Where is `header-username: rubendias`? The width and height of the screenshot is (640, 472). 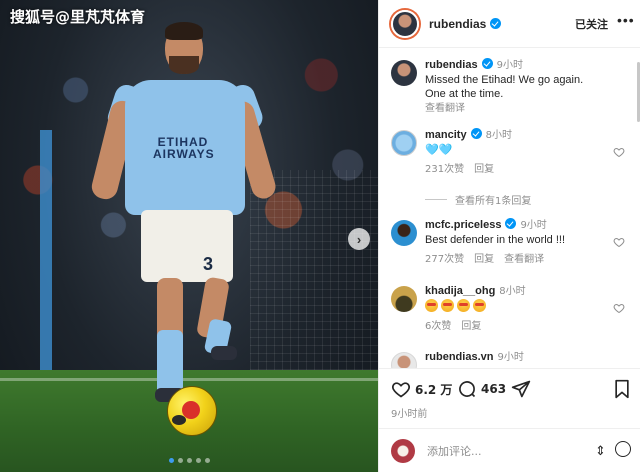 header-username: rubendias is located at coordinates (465, 24).